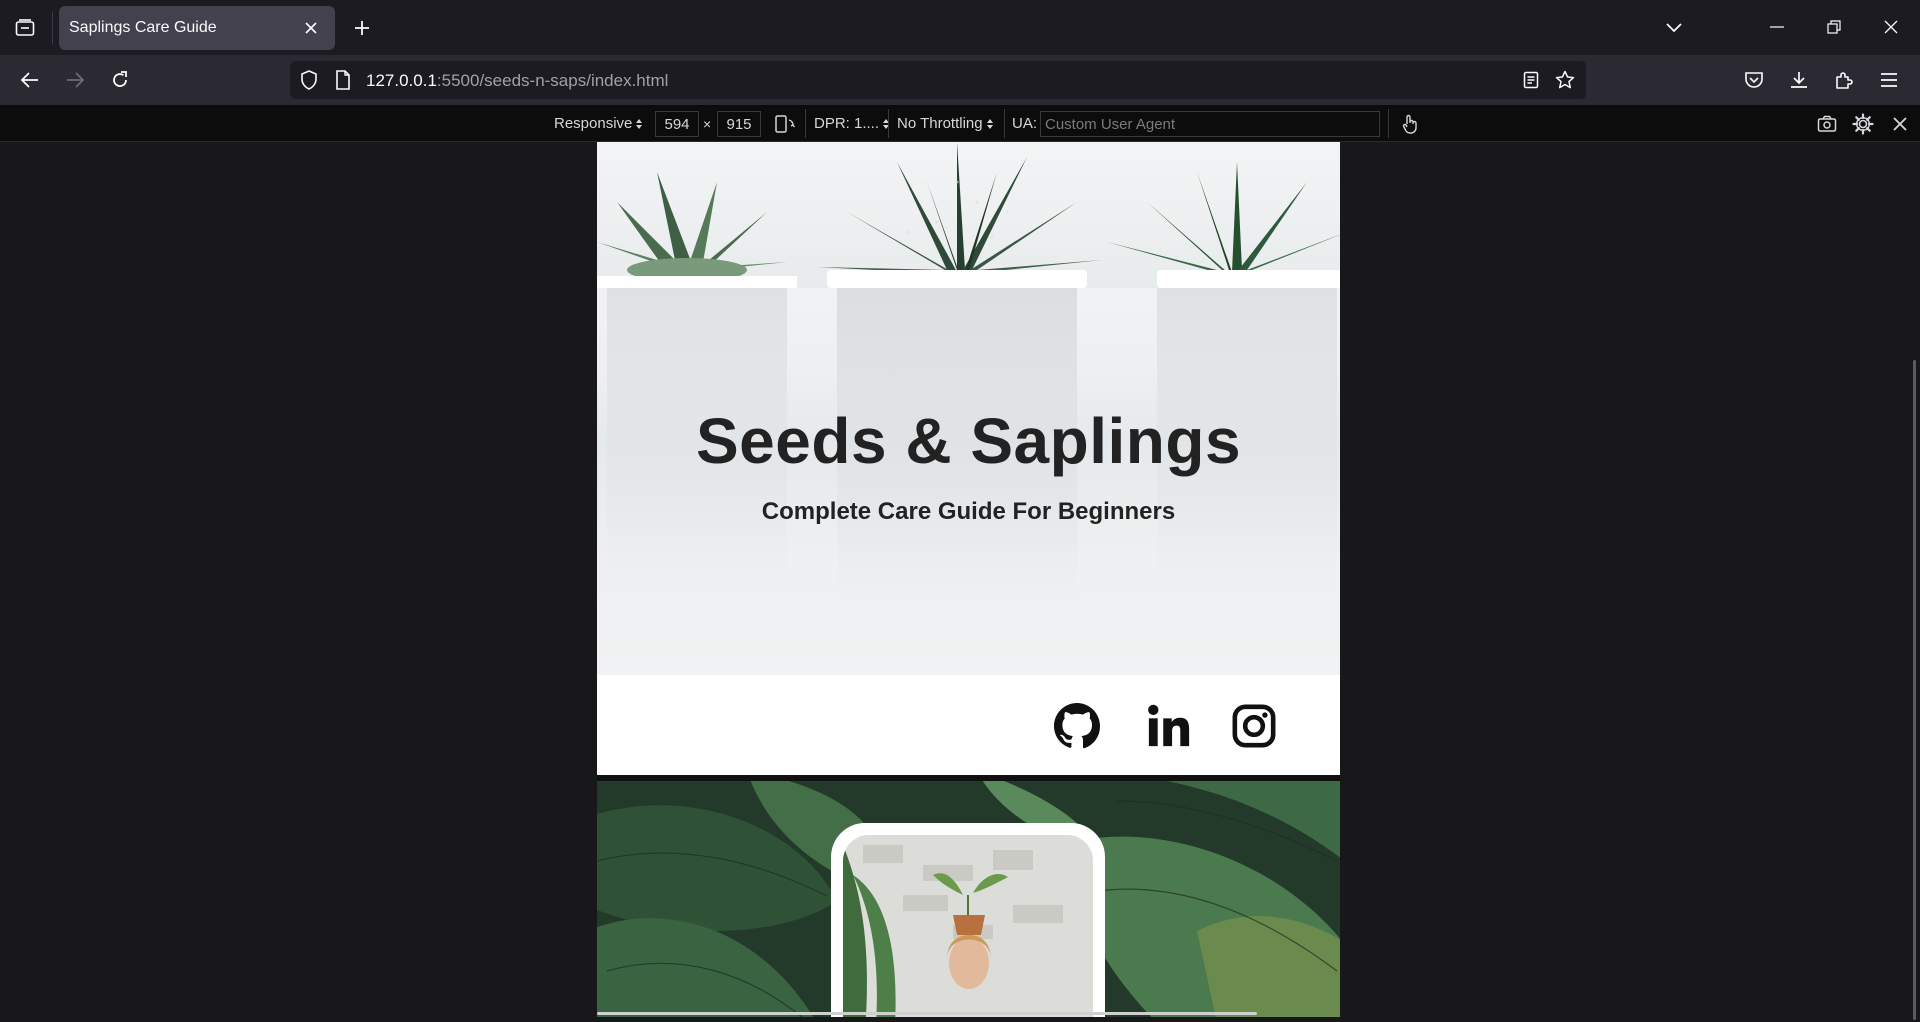 Image resolution: width=1920 pixels, height=1022 pixels. I want to click on ua-label: UA:, so click(1025, 123).